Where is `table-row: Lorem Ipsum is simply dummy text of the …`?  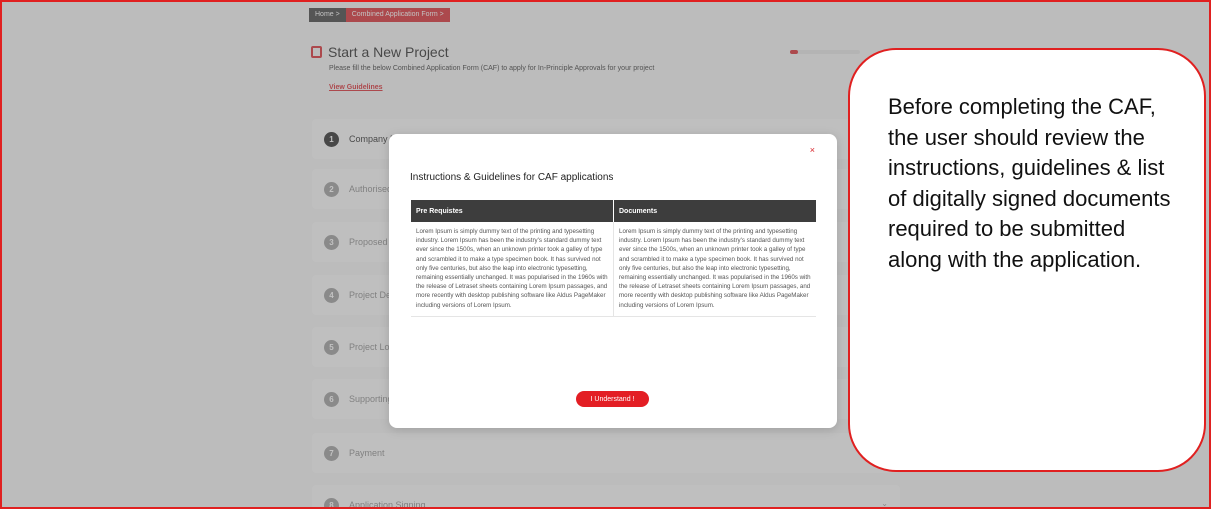 table-row: Lorem Ipsum is simply dummy text of the … is located at coordinates (613, 269).